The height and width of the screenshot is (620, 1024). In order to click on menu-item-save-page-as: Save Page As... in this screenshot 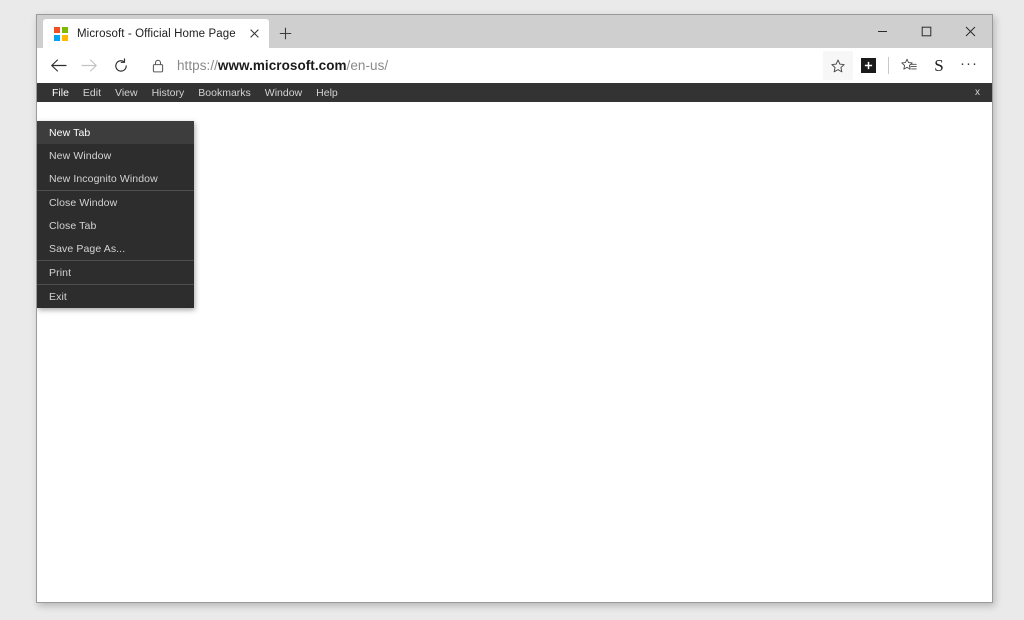, I will do `click(115, 248)`.